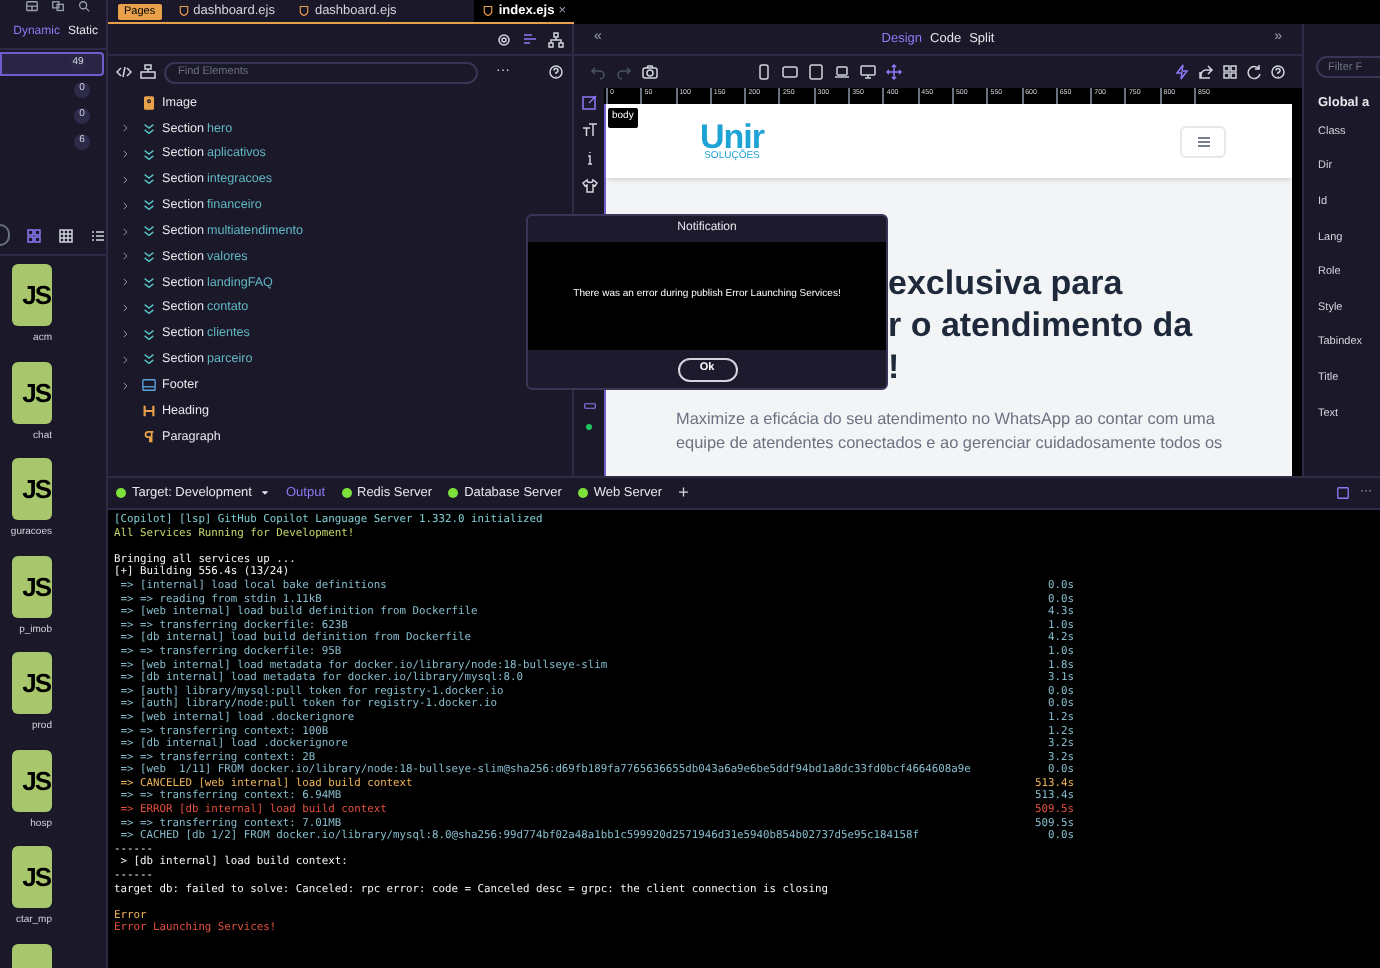  Describe the element at coordinates (949, 432) in the screenshot. I see `hero-paragraph: Maximize a eficácia do seu atendimento no WhatsApp ao contar com uma equipe de atendentes conectados e ao gerenciar cuidadosamente todos os` at that location.